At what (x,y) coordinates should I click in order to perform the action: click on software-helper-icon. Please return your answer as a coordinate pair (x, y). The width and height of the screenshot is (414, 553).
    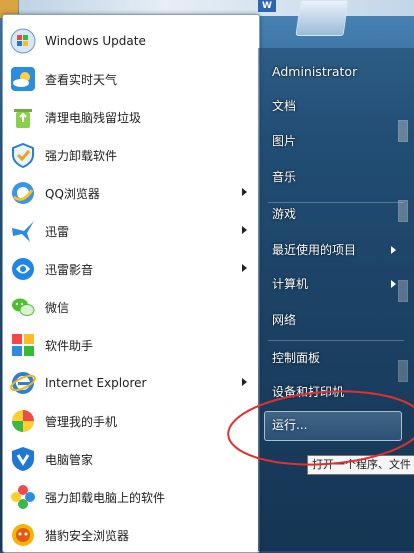
    Looking at the image, I should click on (23, 345).